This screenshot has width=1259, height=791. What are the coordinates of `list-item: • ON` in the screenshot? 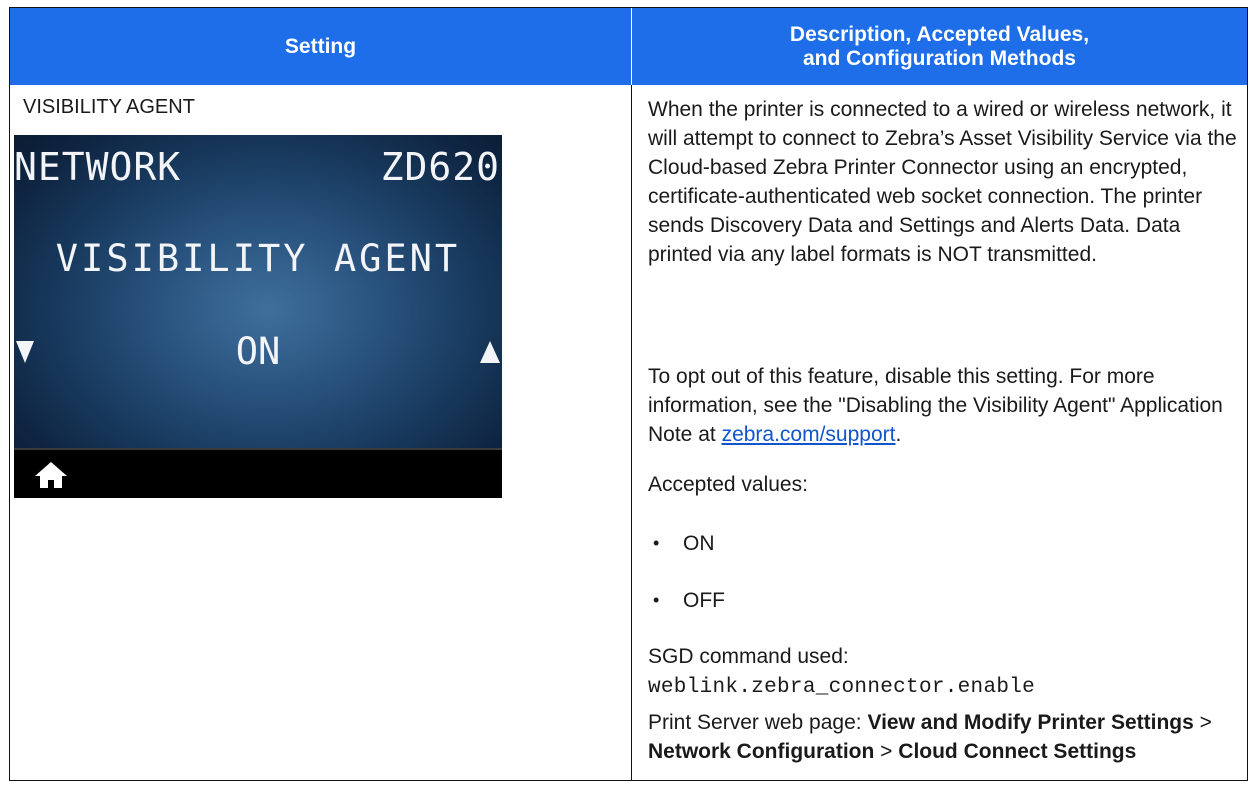 It's located at (748, 543).